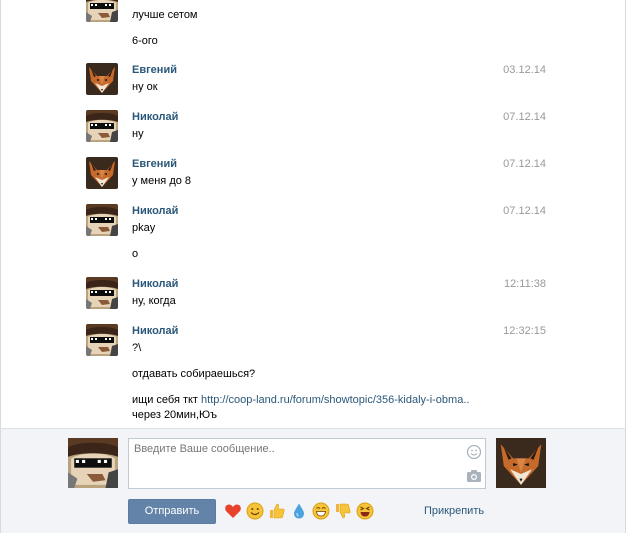 The height and width of the screenshot is (533, 626). I want to click on drop-emoji-icon, so click(299, 511).